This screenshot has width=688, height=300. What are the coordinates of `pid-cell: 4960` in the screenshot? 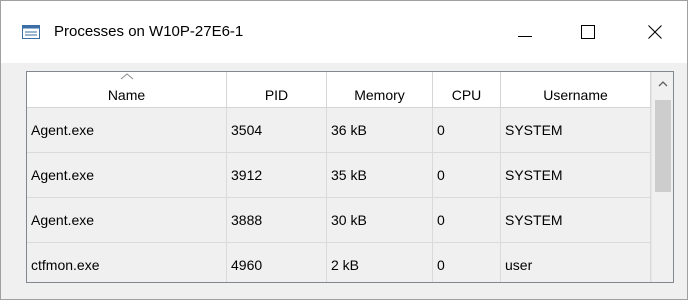 It's located at (277, 262).